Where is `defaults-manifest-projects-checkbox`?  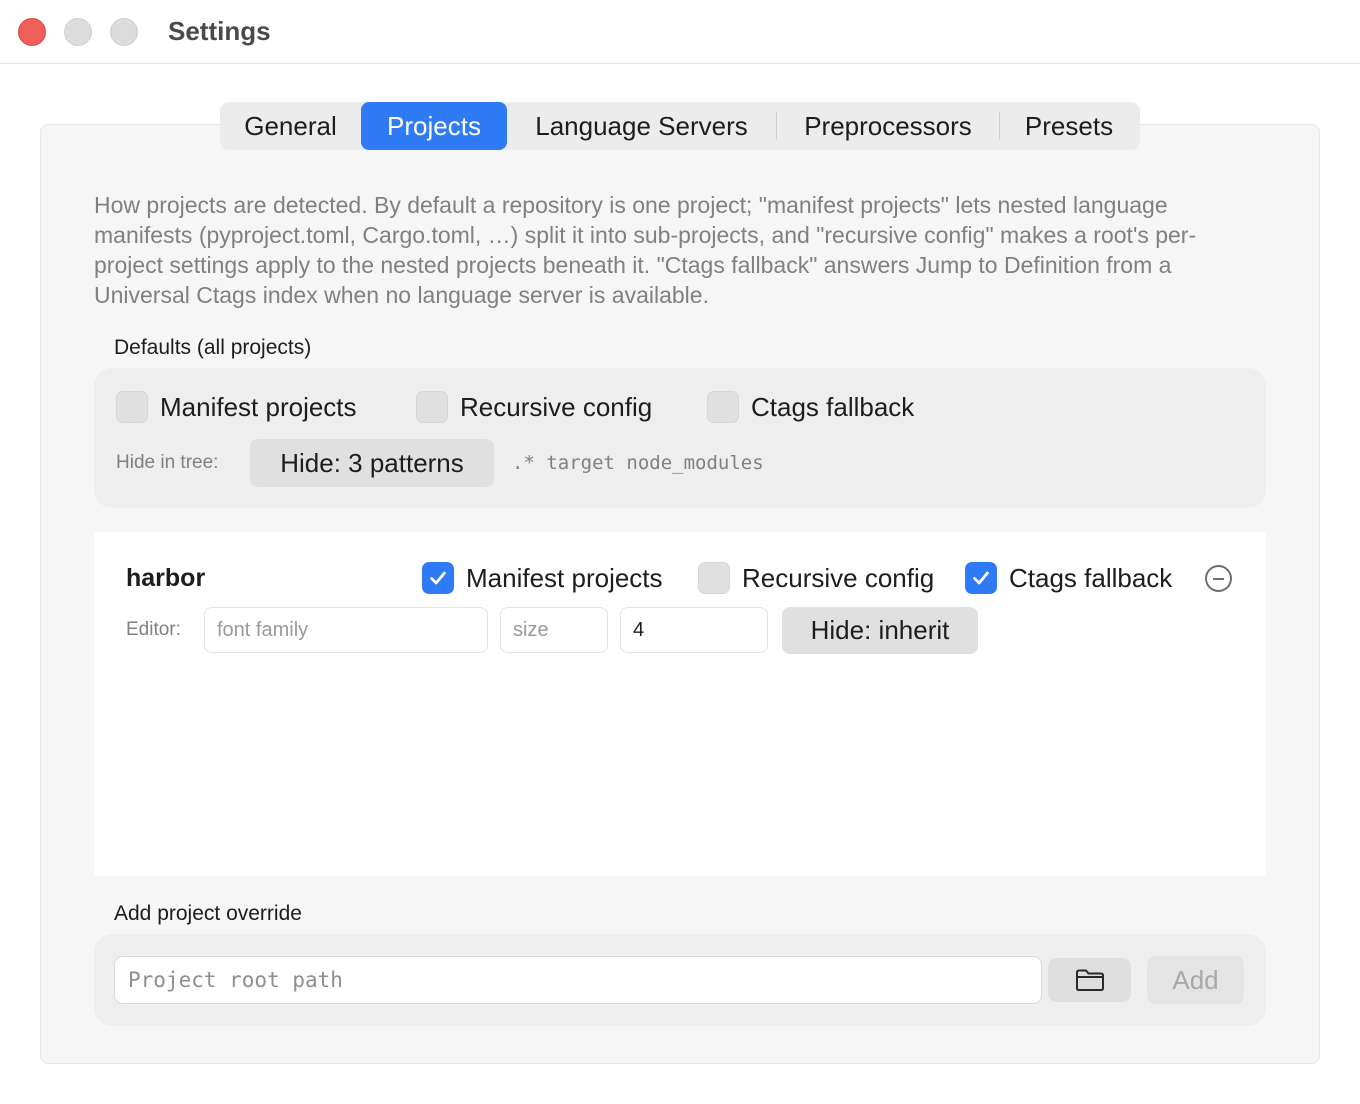
defaults-manifest-projects-checkbox is located at coordinates (132, 407).